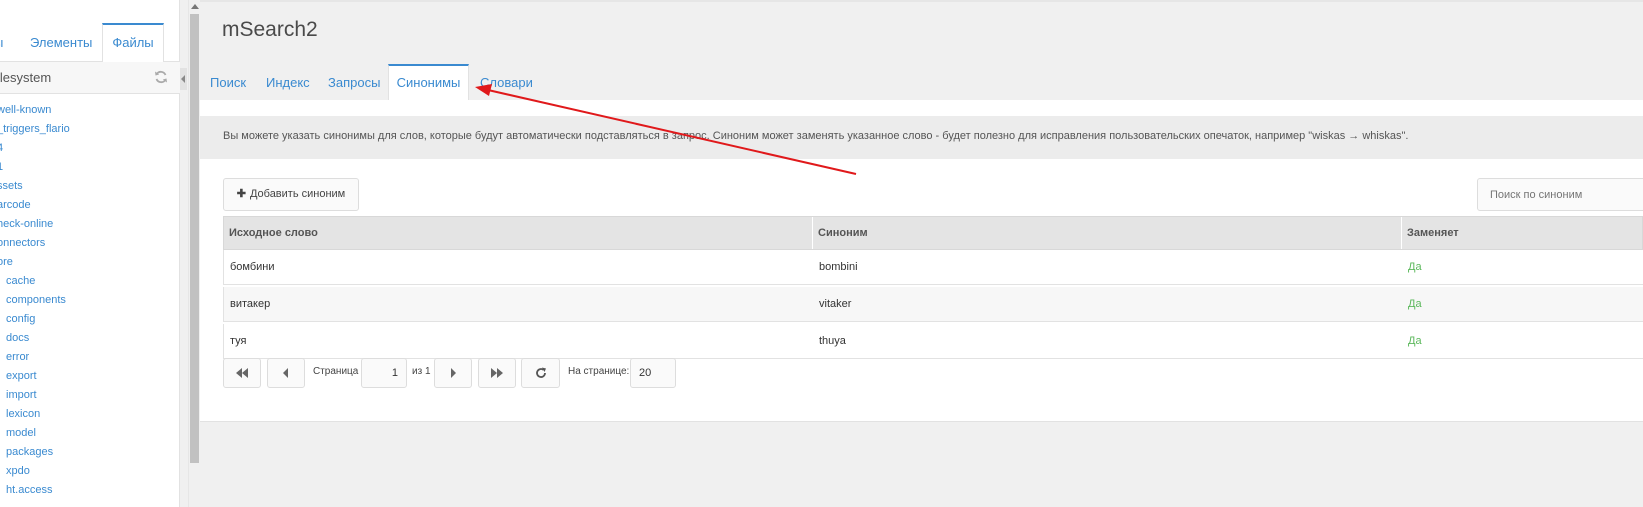  What do you see at coordinates (35, 129) in the screenshot?
I see `tree-item: _triggers_flario` at bounding box center [35, 129].